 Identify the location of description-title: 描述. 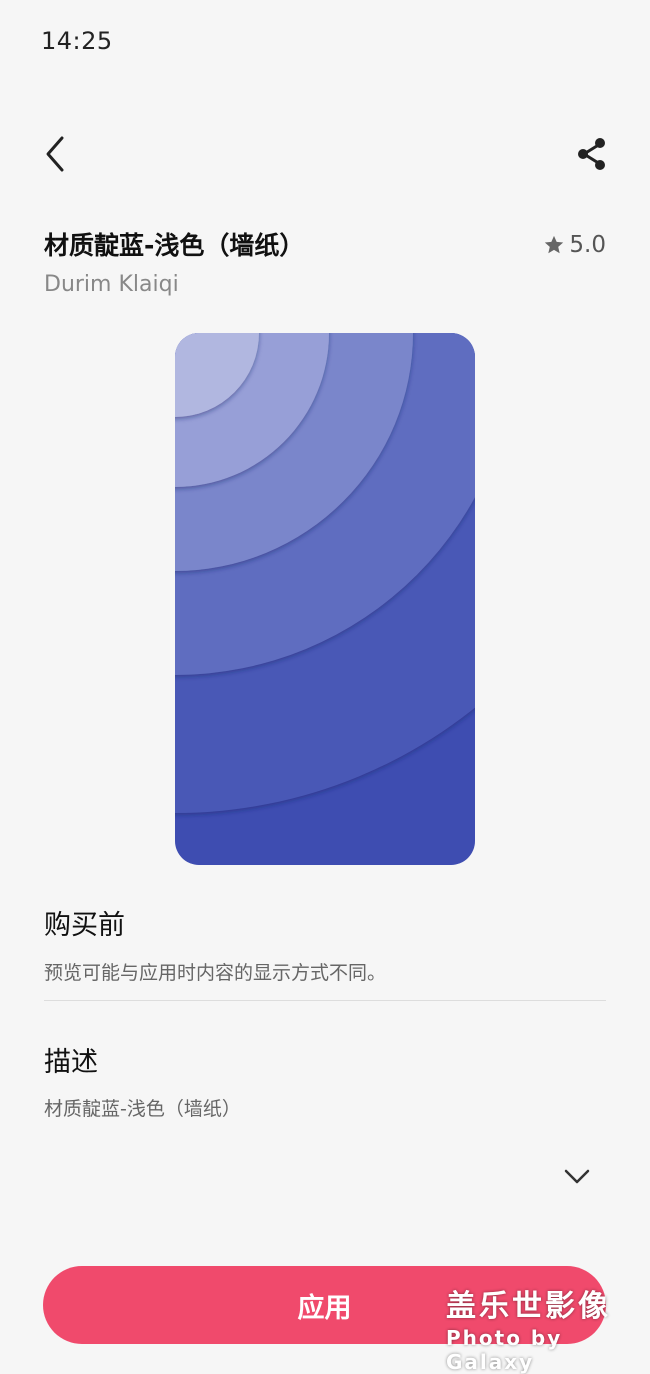
(71, 1062).